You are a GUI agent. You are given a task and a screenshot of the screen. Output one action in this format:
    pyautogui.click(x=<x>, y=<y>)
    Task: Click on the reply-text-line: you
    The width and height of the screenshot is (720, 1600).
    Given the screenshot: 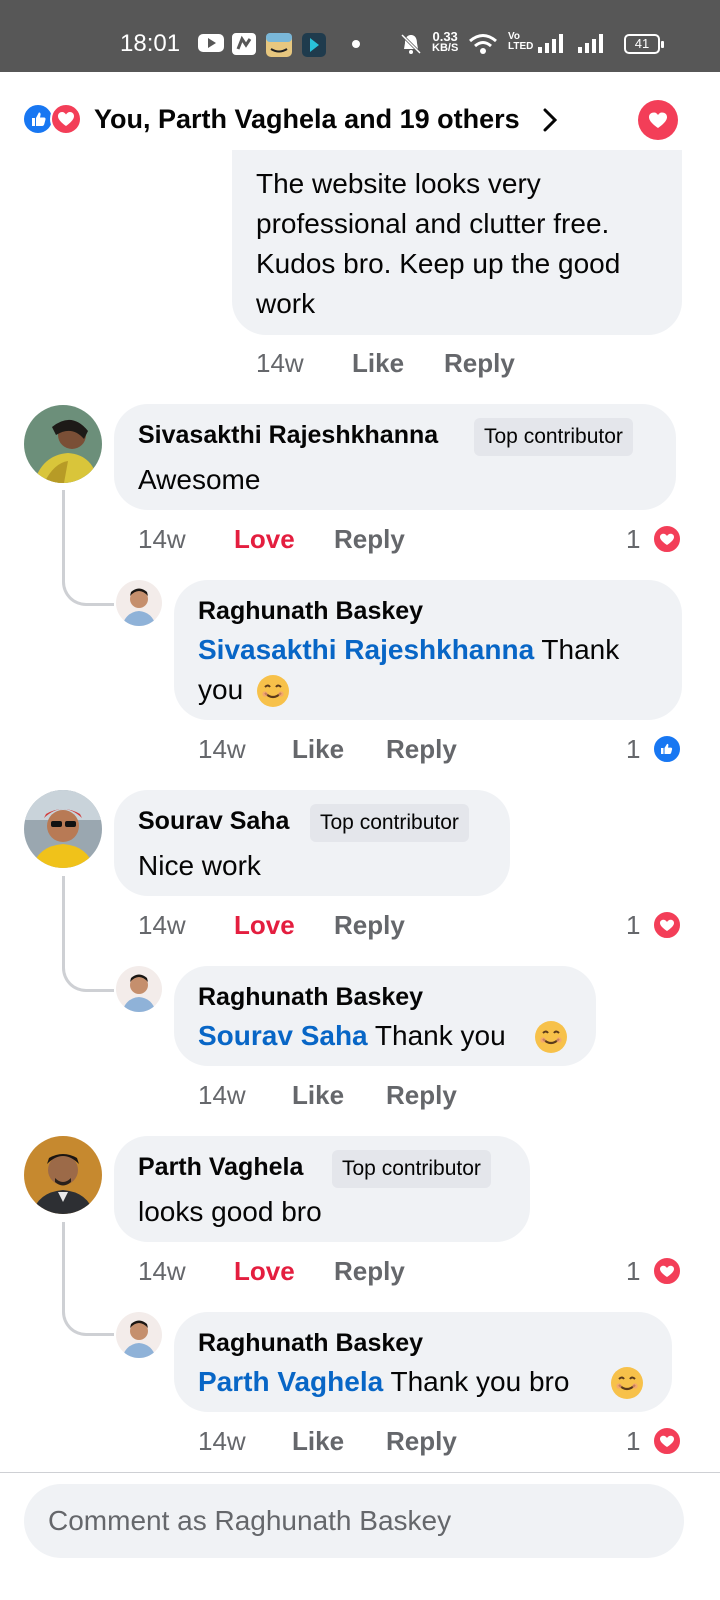 What is the action you would take?
    pyautogui.click(x=220, y=690)
    